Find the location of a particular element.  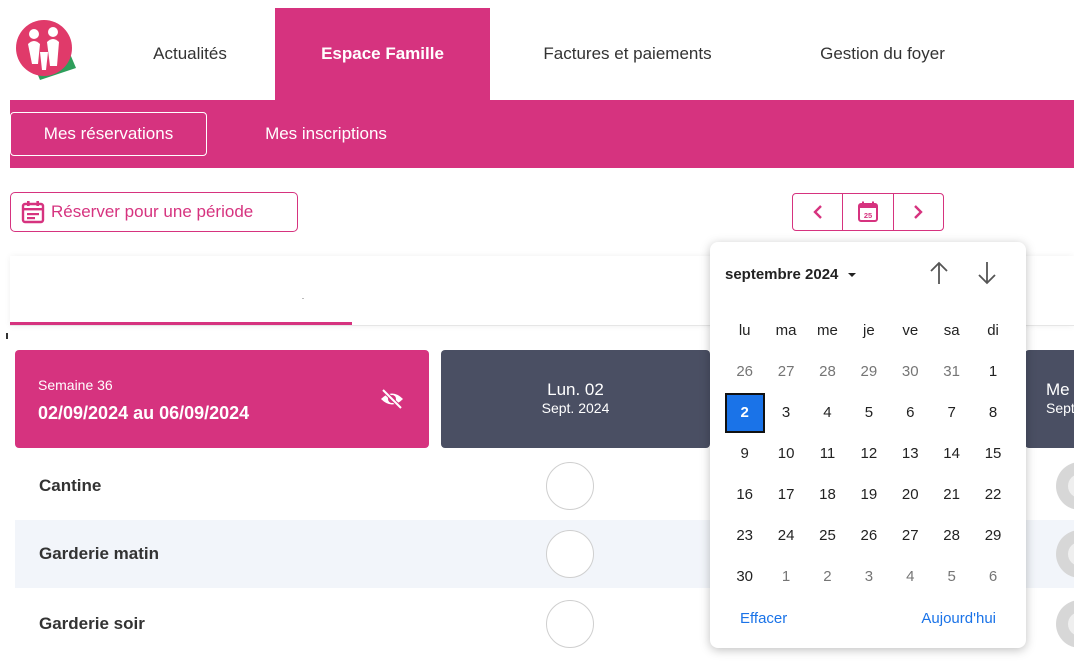

tab-label: Gestion du foyer is located at coordinates (882, 53).